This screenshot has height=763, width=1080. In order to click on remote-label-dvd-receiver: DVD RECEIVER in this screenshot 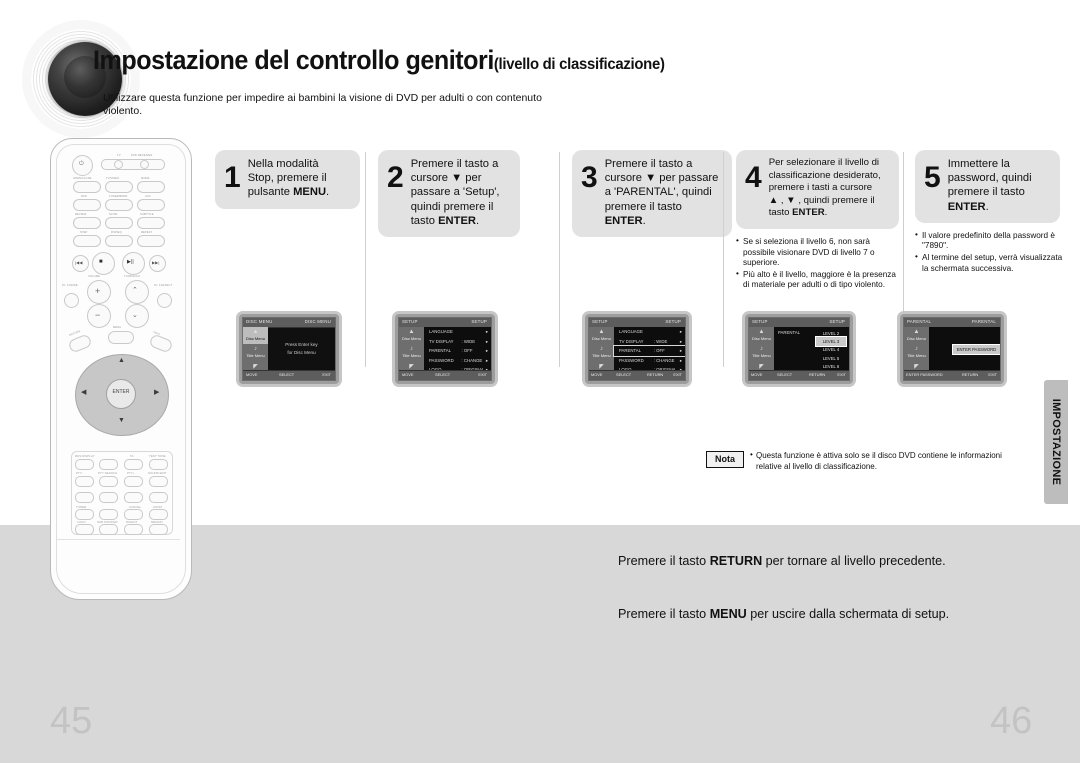, I will do `click(142, 155)`.